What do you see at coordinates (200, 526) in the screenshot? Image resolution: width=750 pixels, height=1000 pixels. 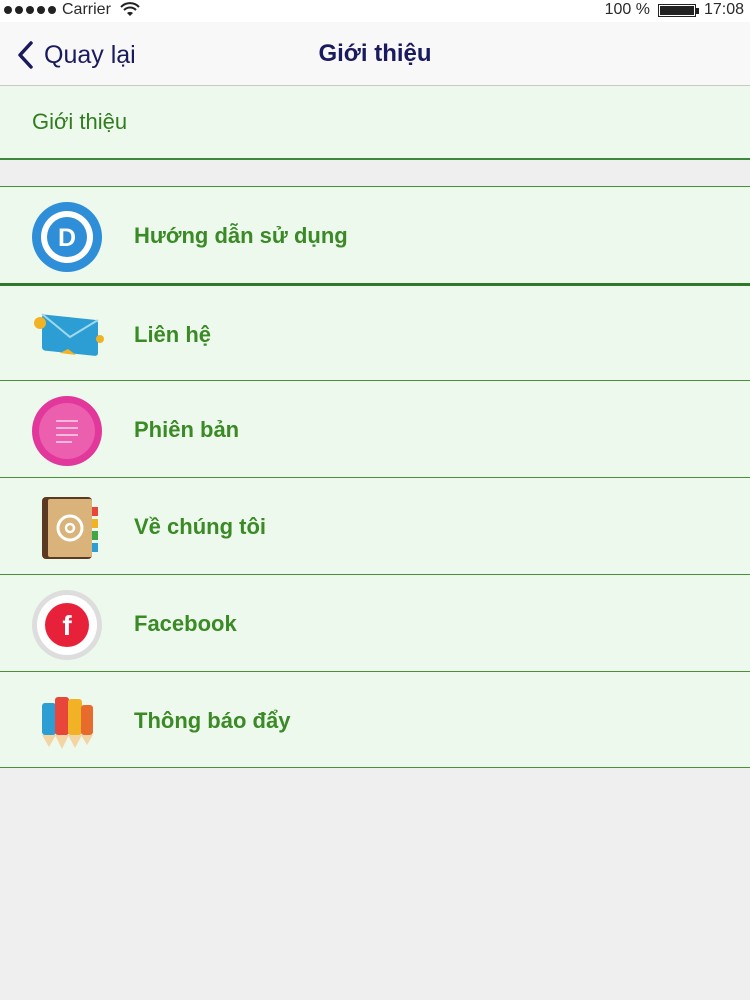 I see `menu-item-label: Về chúng tôi` at bounding box center [200, 526].